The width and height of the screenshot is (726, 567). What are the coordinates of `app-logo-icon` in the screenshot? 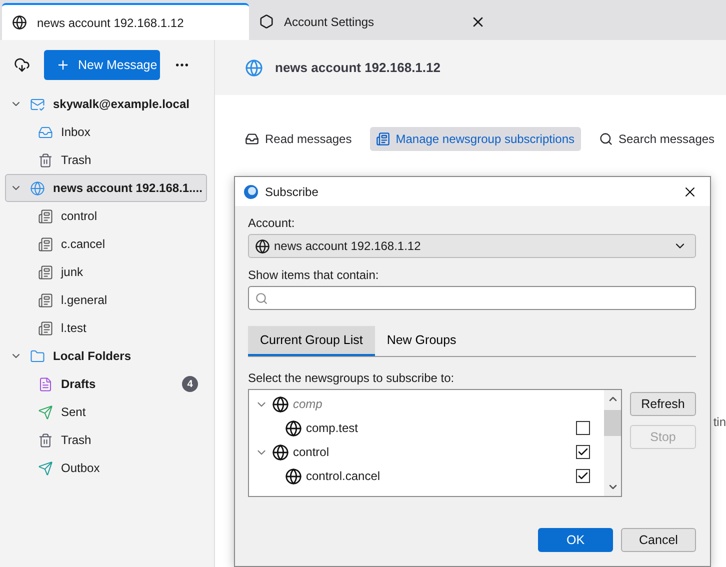 It's located at (251, 192).